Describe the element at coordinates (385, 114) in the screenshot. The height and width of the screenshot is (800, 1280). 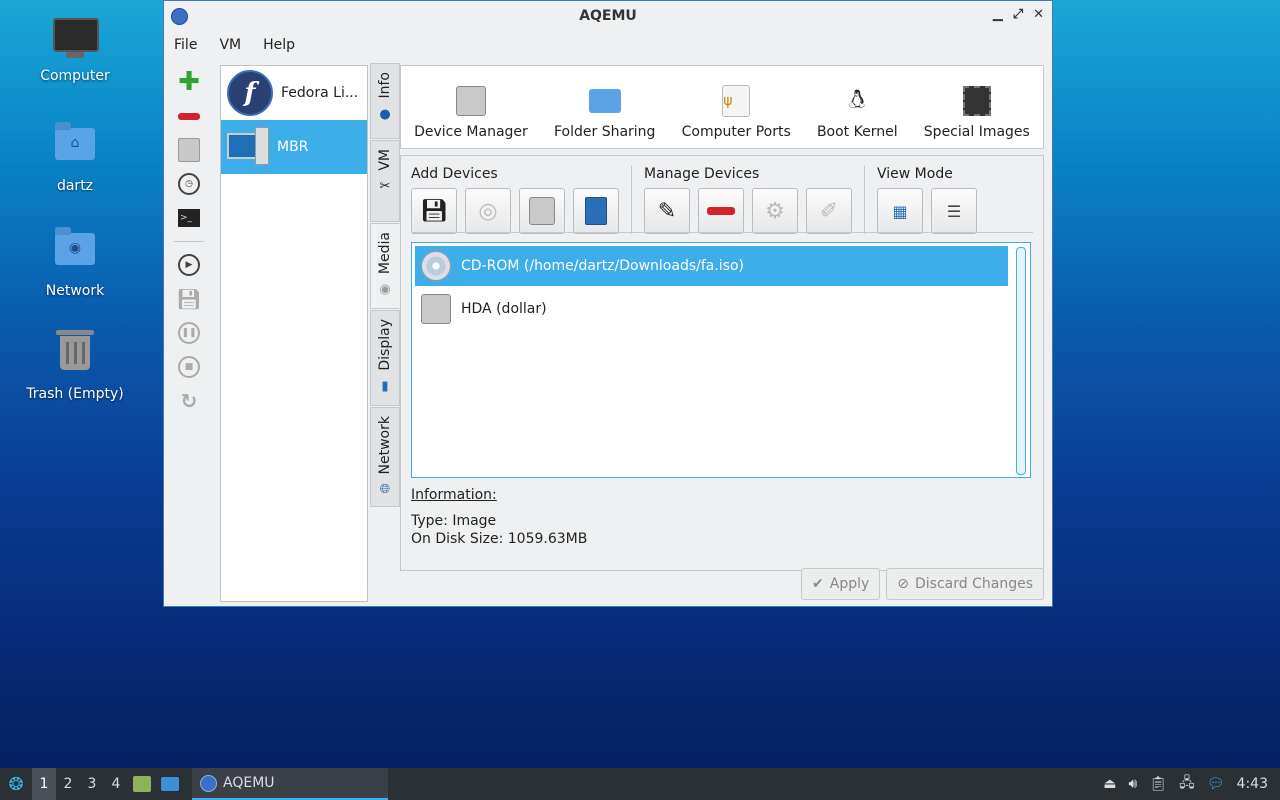
I see `info-icon: ●` at that location.